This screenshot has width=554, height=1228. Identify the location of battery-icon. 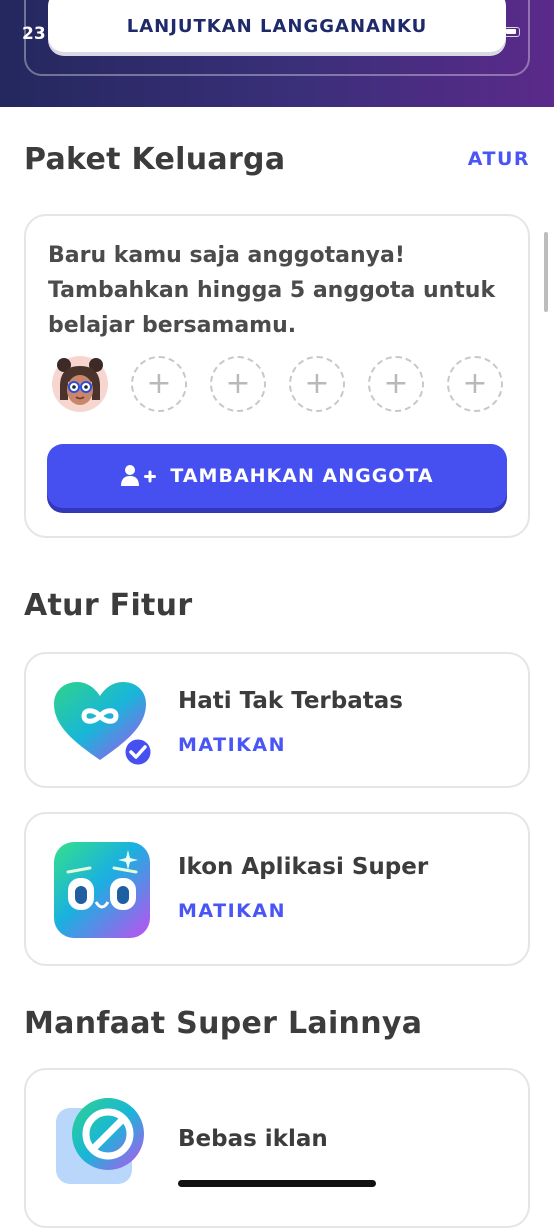
(512, 32).